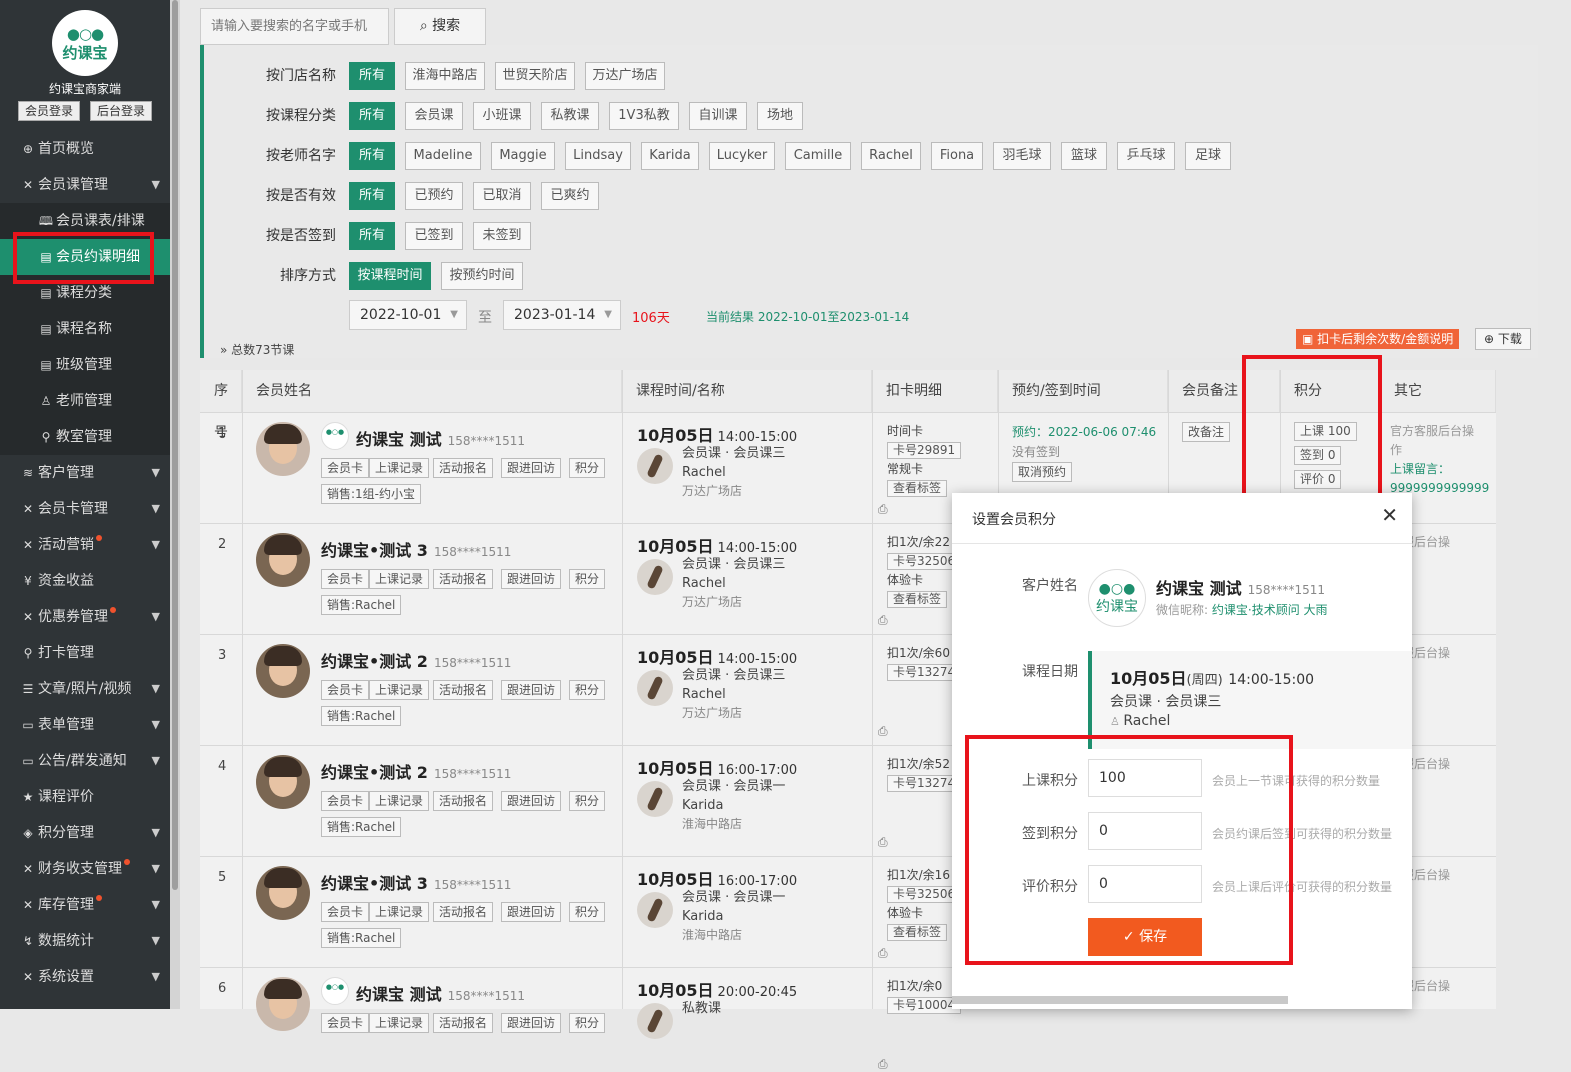 This screenshot has width=1571, height=1072. Describe the element at coordinates (1208, 156) in the screenshot. I see `filter-chip-teacher: 足球` at that location.